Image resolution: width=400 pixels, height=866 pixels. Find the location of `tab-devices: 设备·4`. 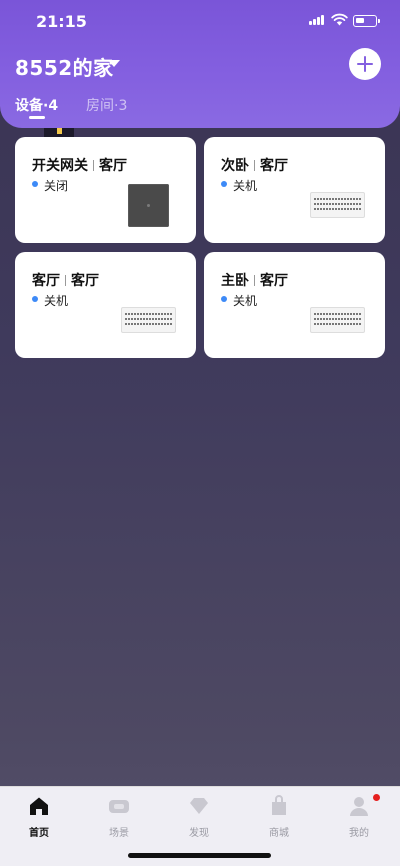

tab-devices: 设备·4 is located at coordinates (36, 105).